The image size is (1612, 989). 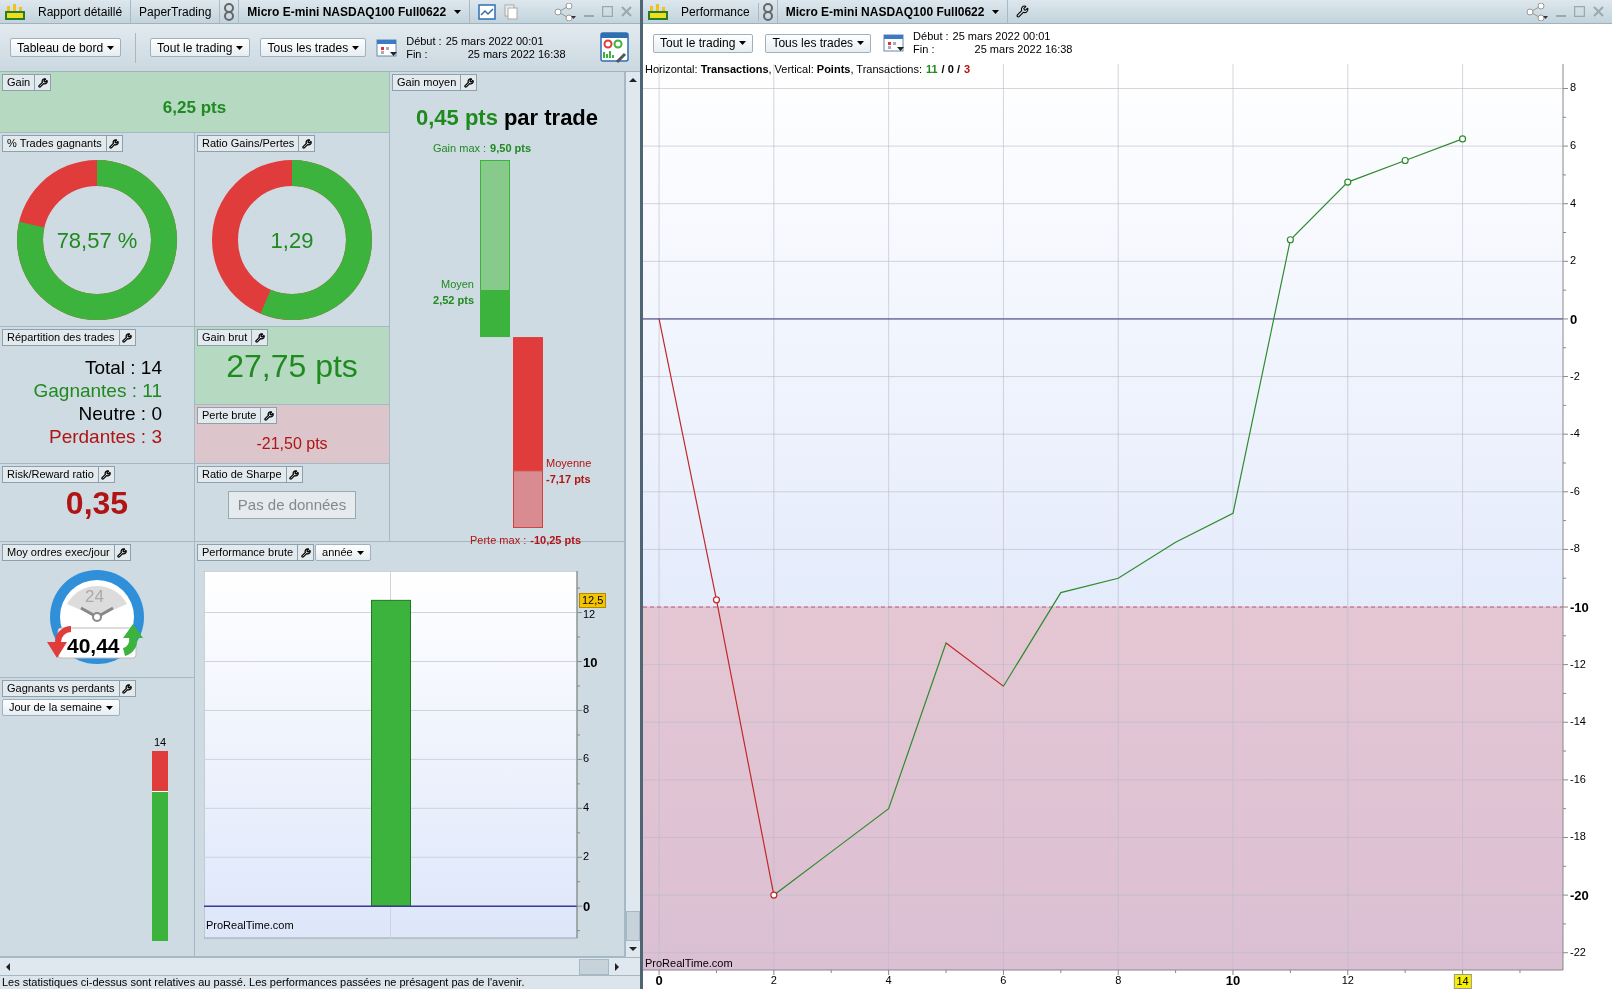 What do you see at coordinates (1023, 49) in the screenshot?
I see `date-value: 25 mars 2022 16:38` at bounding box center [1023, 49].